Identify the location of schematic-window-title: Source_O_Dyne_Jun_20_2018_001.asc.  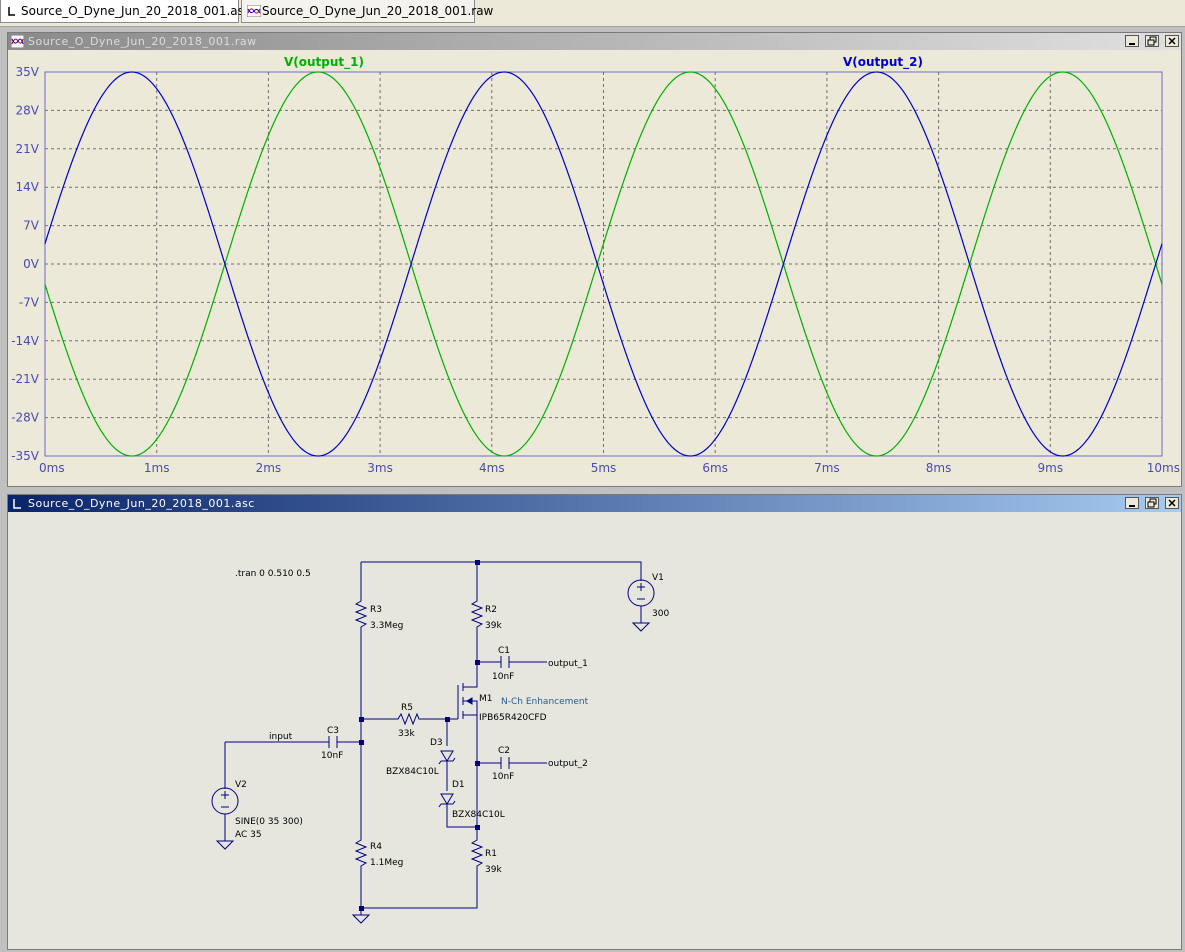
(141, 503).